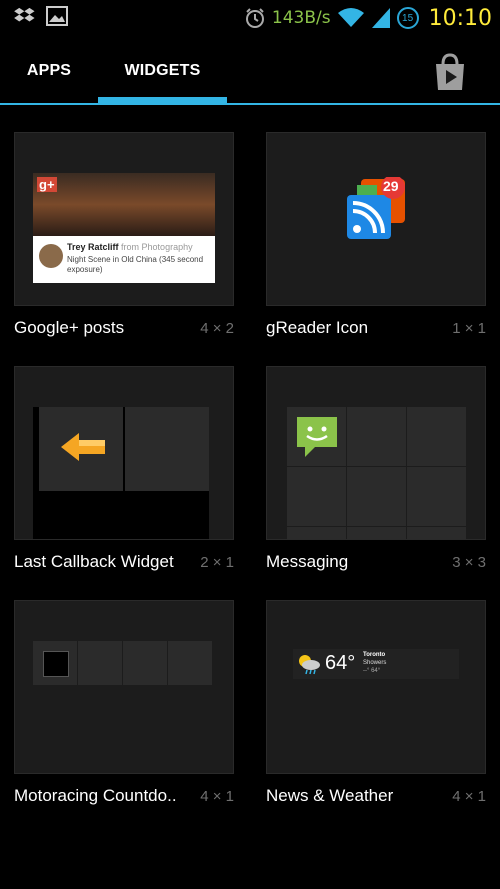 This screenshot has width=500, height=889. What do you see at coordinates (317, 327) in the screenshot?
I see `widget-name: gReader Icon` at bounding box center [317, 327].